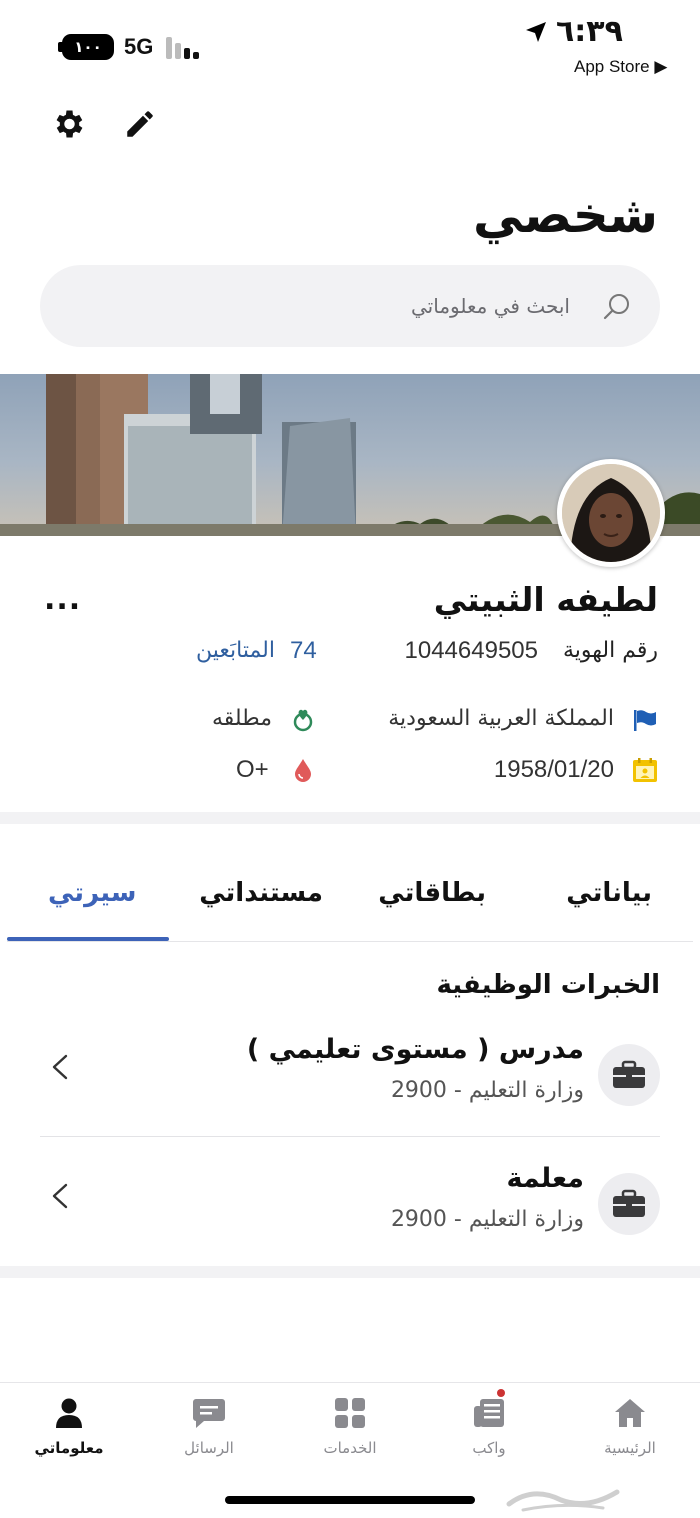 The image size is (700, 1518). What do you see at coordinates (92, 893) in the screenshot?
I see `tab-my-resume: سيرتي` at bounding box center [92, 893].